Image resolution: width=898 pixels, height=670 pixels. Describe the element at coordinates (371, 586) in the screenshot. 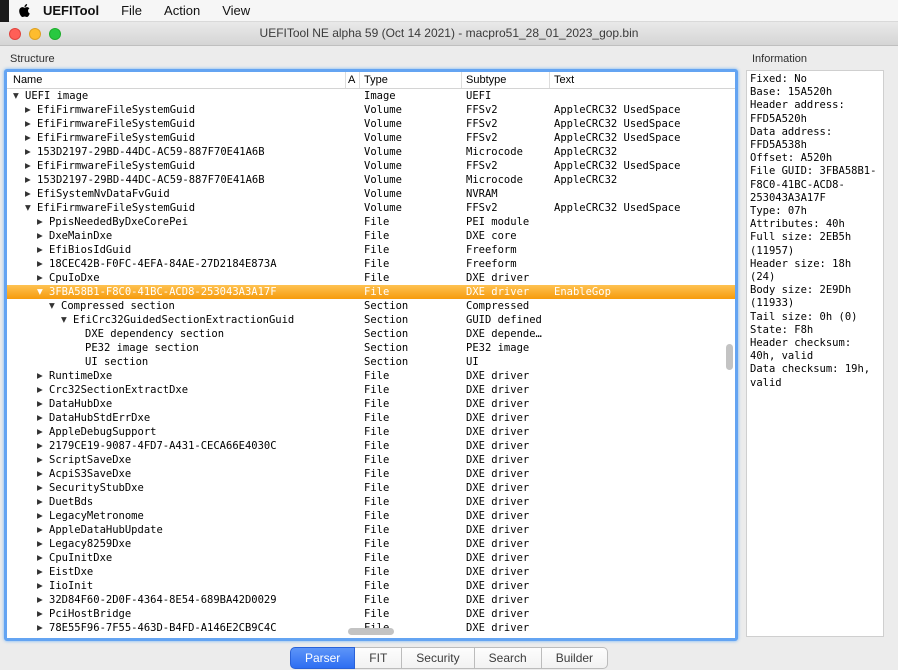

I see `tree-row: ▶ IioInit File DXE driver` at that location.